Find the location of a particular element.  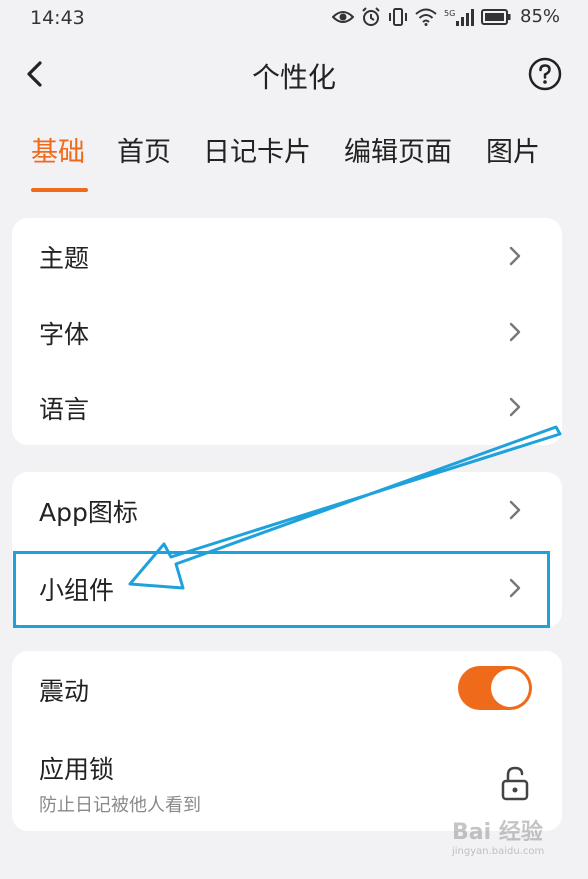

status-bar: 14:43 5G 85% is located at coordinates (294, 19).